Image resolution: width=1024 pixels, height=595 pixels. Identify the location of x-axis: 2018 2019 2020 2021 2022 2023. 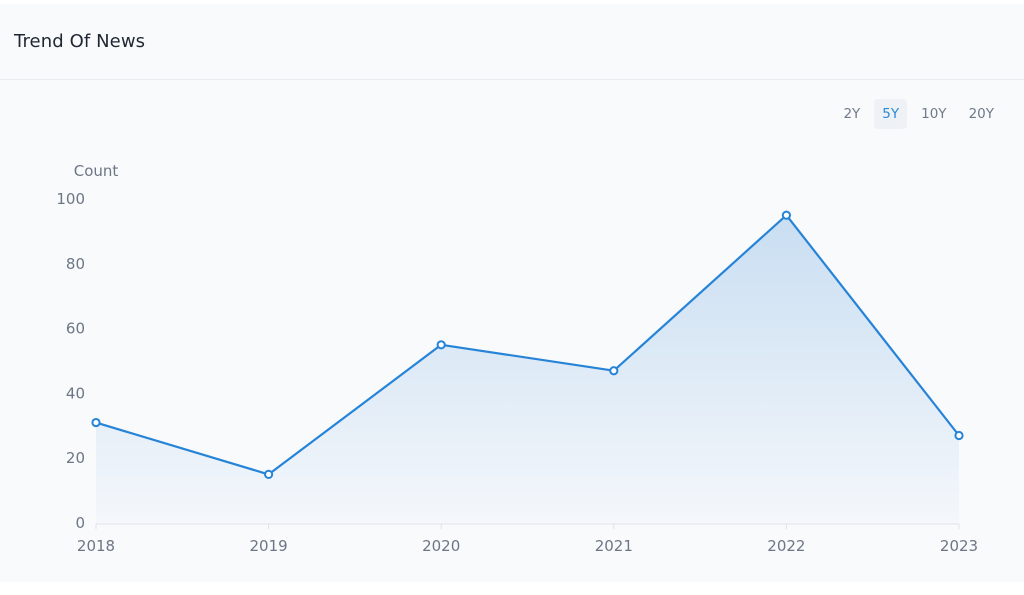
(527, 539).